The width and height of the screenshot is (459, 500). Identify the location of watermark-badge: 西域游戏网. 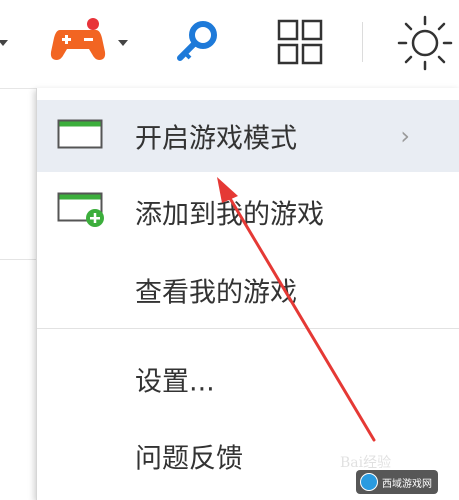
(397, 482).